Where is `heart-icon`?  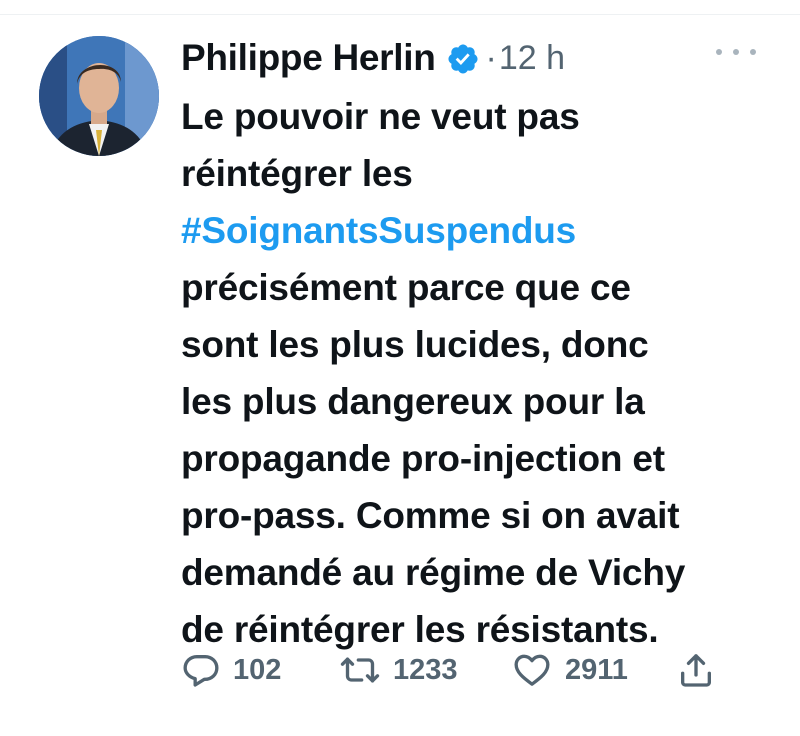
heart-icon is located at coordinates (532, 670).